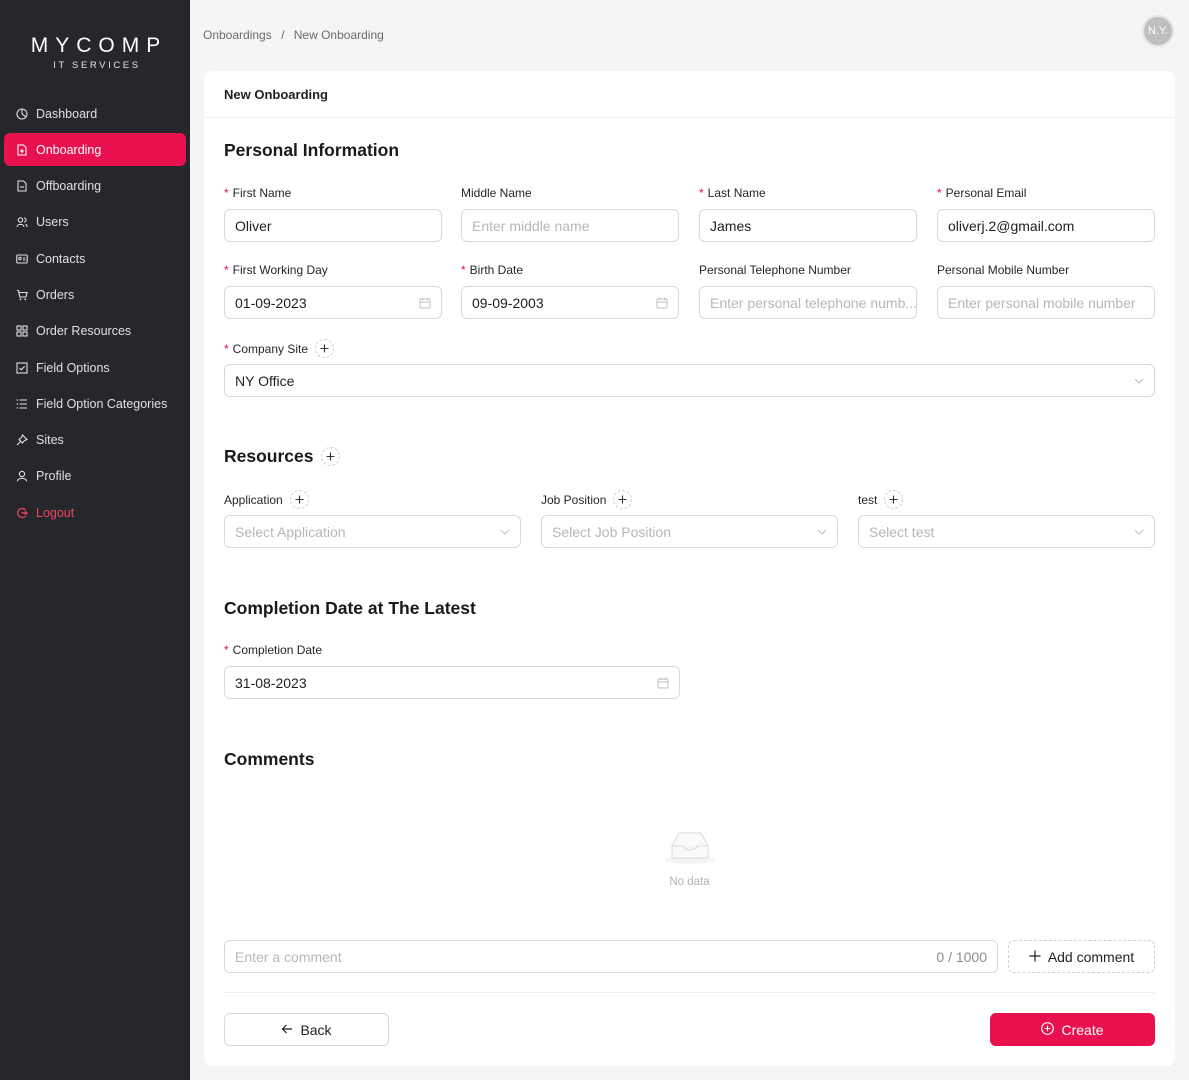  I want to click on sidebar-item-label: Sites, so click(50, 440).